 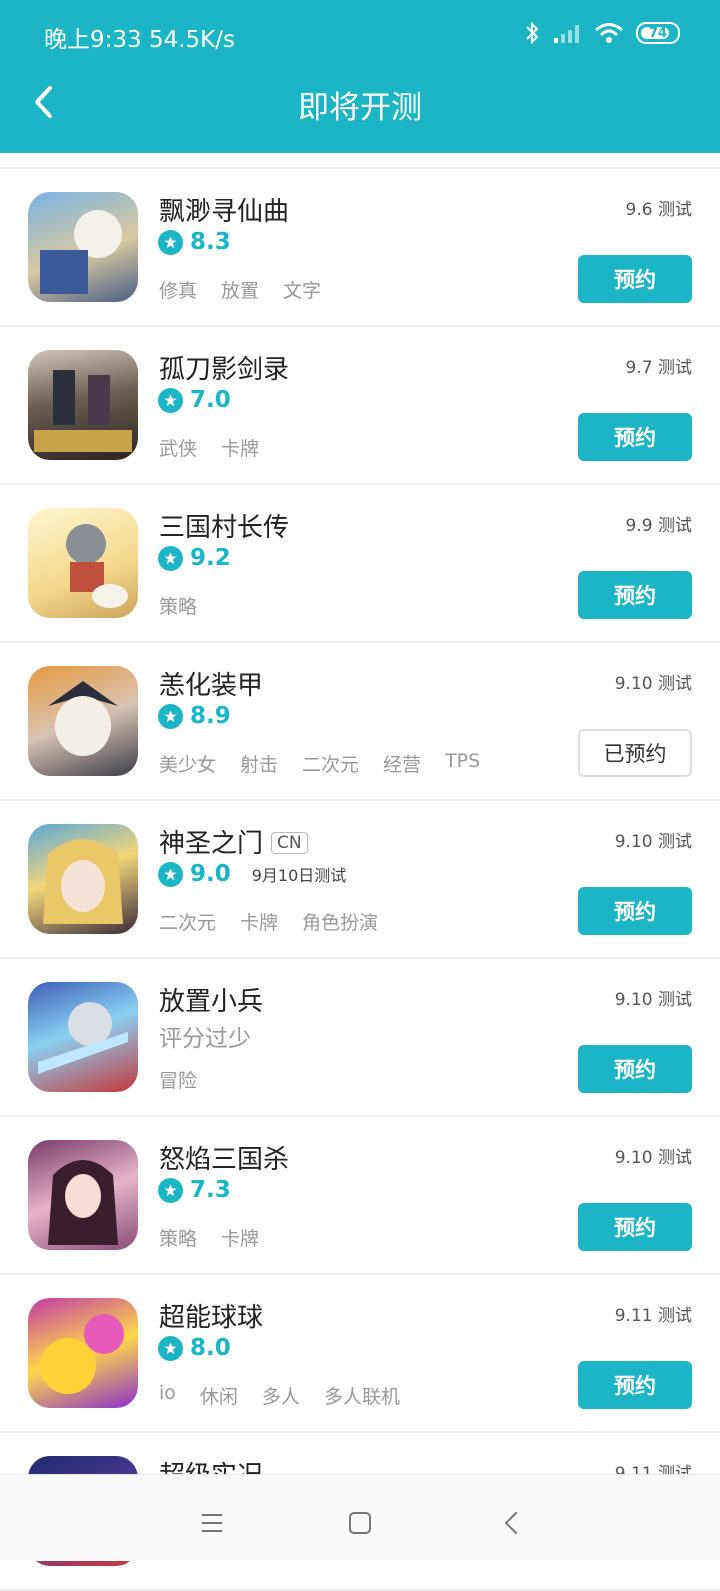 What do you see at coordinates (139, 40) in the screenshot?
I see `status-time: 晚上9:33 54.5K/s` at bounding box center [139, 40].